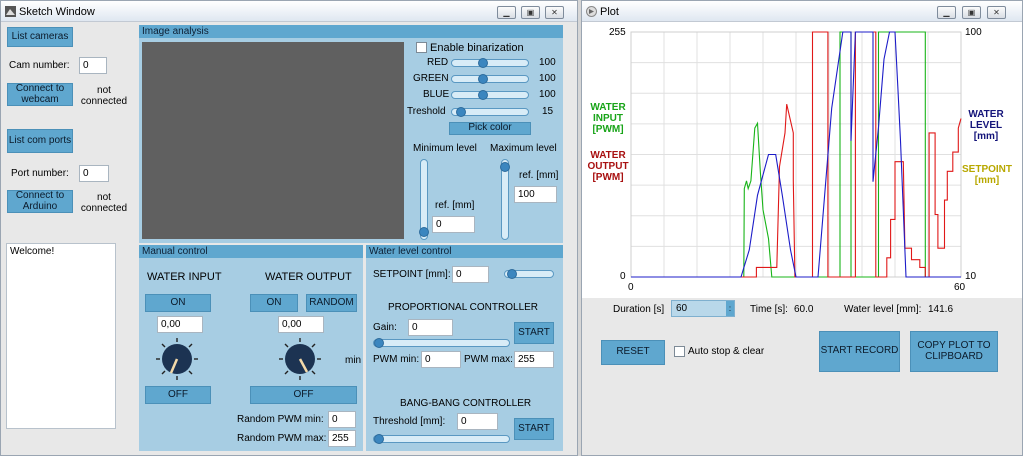 Image resolution: width=1023 pixels, height=456 pixels. What do you see at coordinates (483, 79) in the screenshot?
I see `green-slider-knob` at bounding box center [483, 79].